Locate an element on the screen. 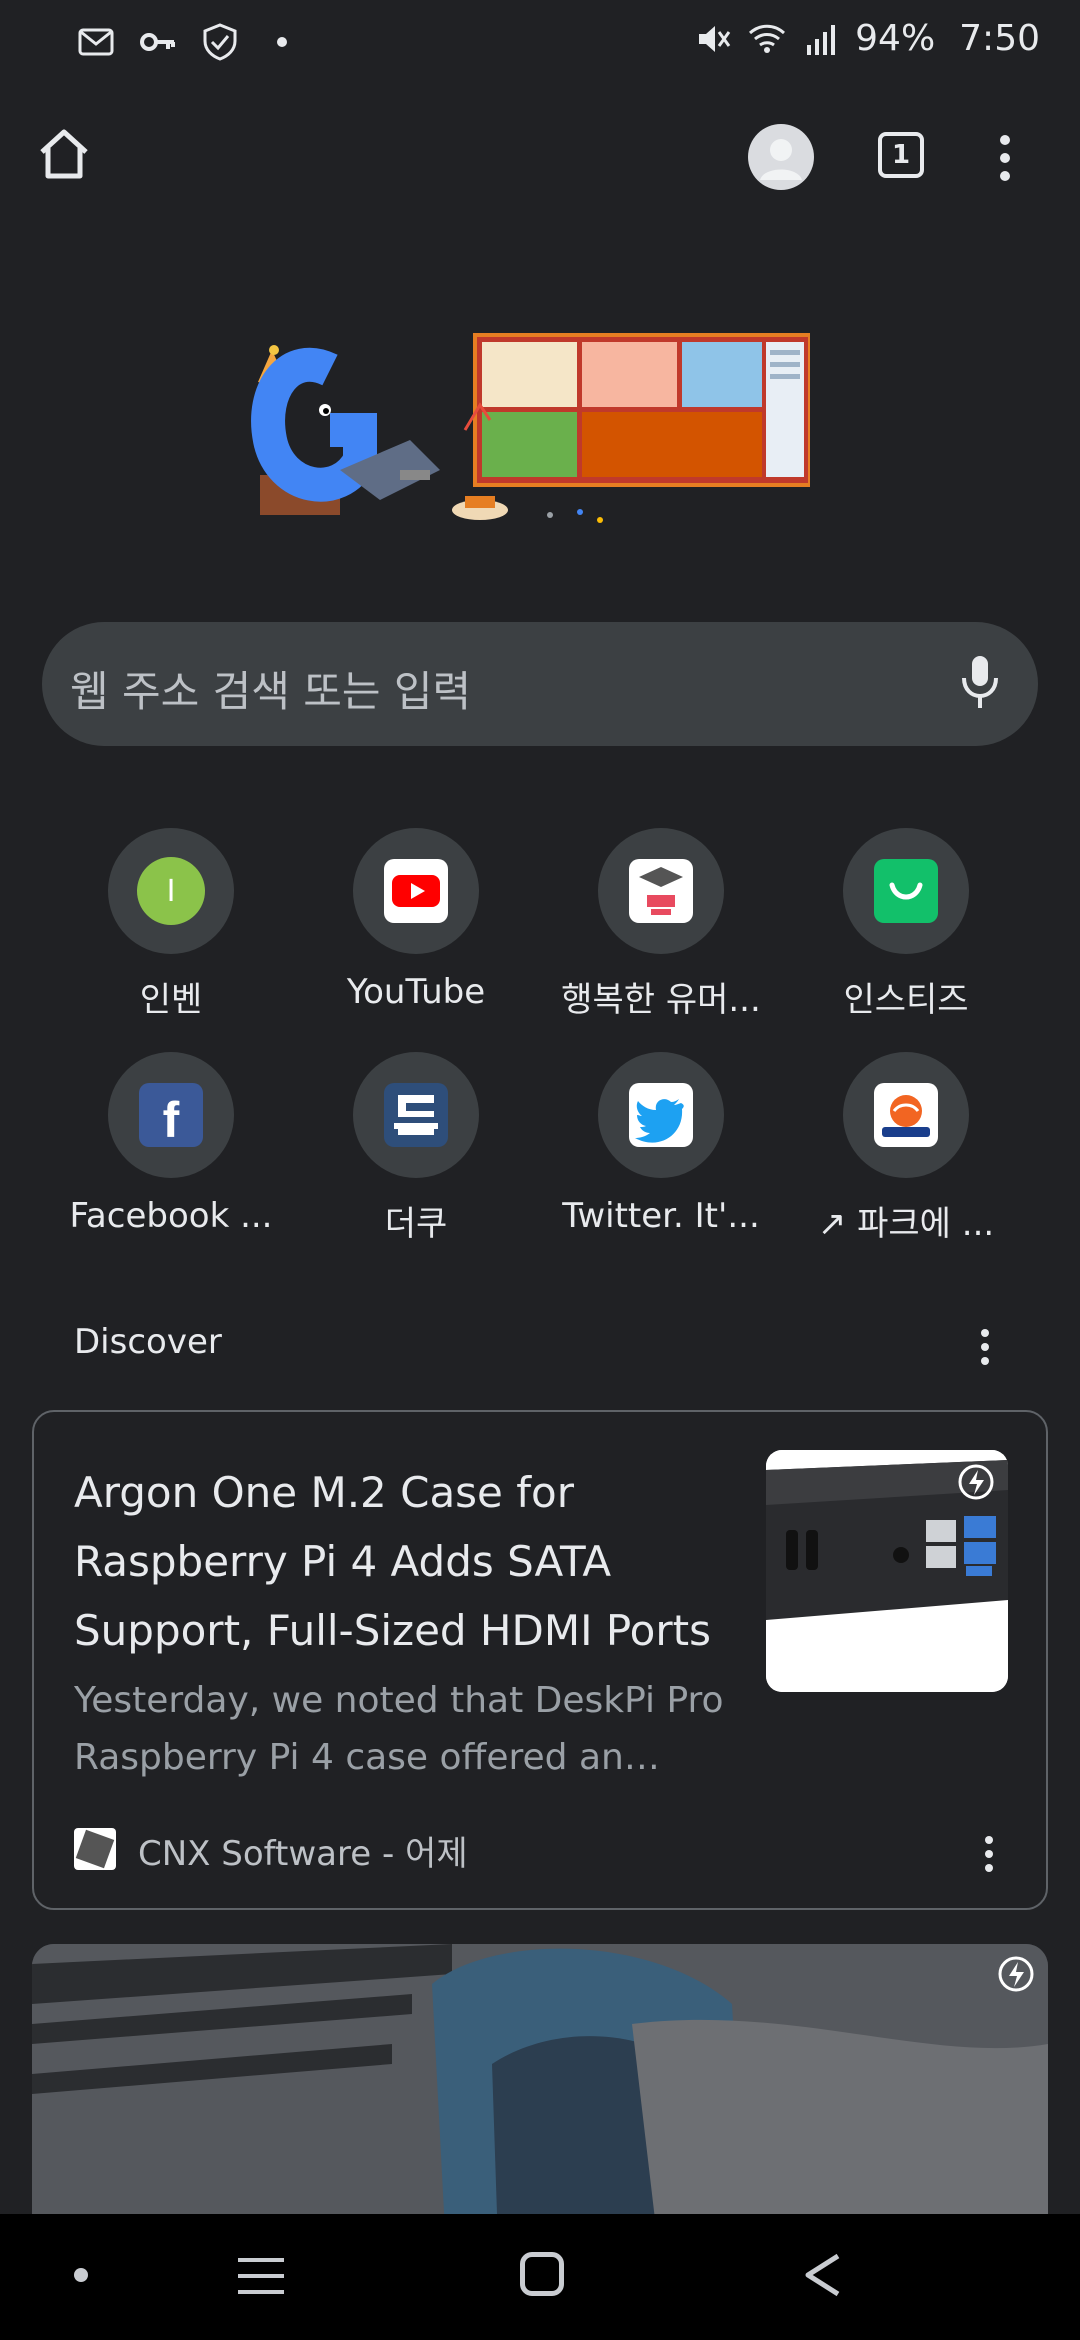 The height and width of the screenshot is (2340, 1080). discover-heading: Discover is located at coordinates (148, 1342).